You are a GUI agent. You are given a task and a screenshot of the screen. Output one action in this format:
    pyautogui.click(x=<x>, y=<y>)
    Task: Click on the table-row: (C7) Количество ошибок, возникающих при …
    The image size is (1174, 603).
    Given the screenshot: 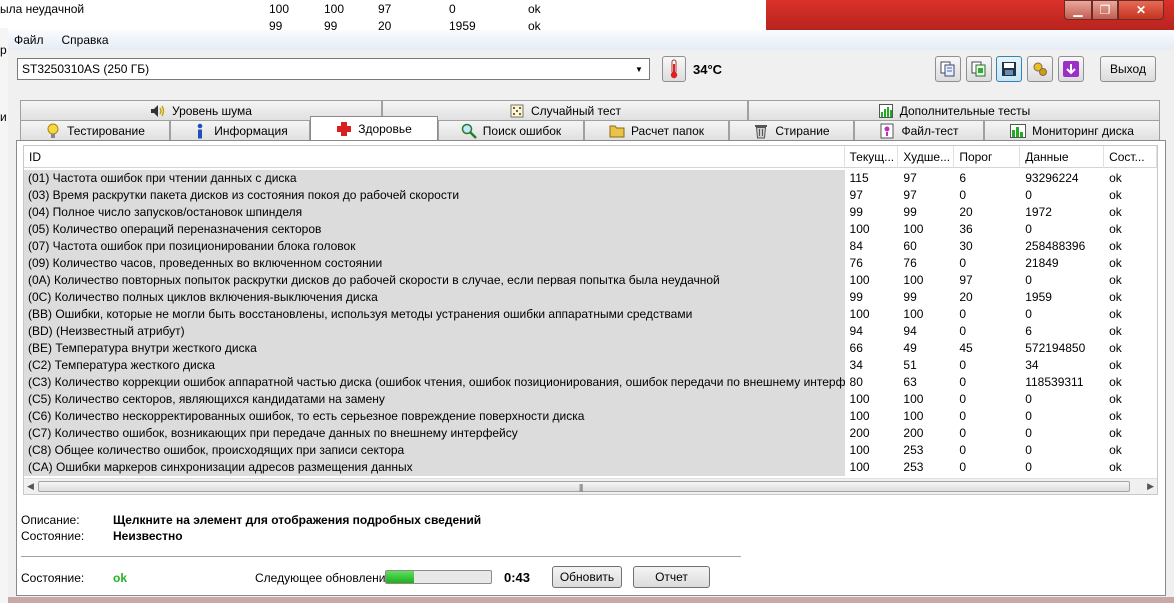 What is the action you would take?
    pyautogui.click(x=590, y=433)
    